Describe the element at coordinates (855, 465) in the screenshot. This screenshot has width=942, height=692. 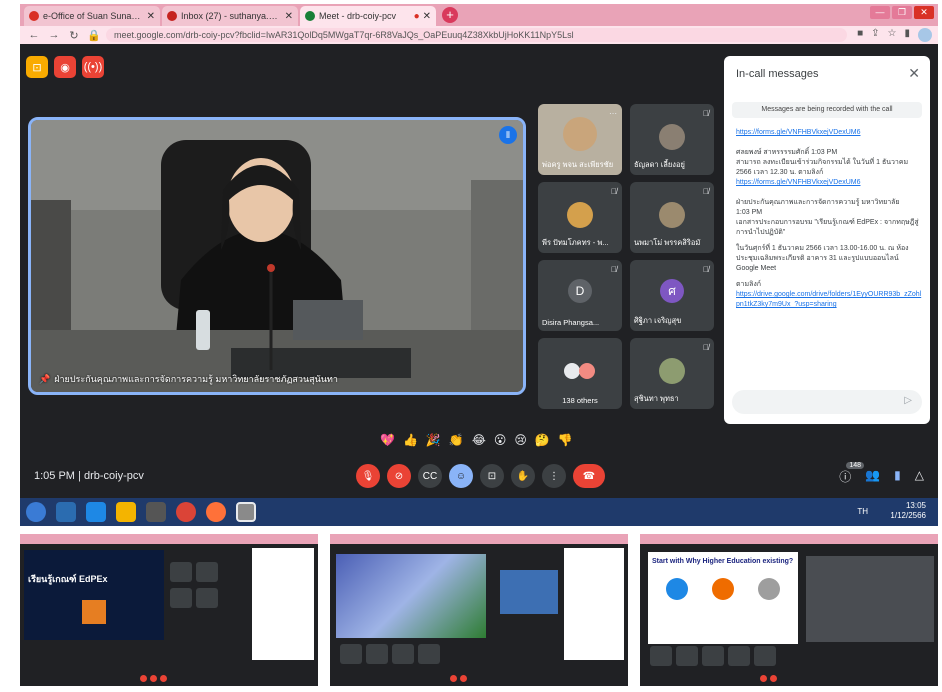
I see `participant-count-badge: 148` at that location.